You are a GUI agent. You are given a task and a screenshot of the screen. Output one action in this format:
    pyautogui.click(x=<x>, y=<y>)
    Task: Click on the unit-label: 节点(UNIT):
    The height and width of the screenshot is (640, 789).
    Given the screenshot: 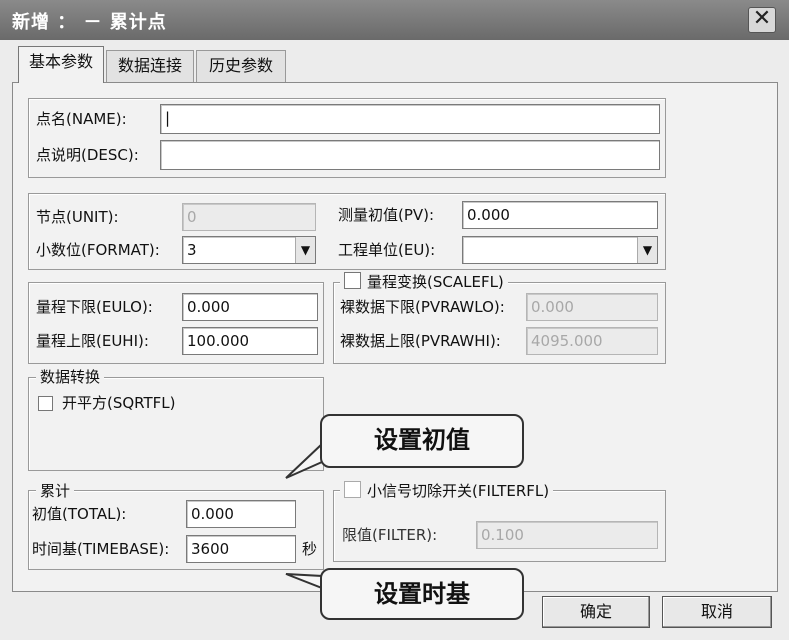 What is the action you would take?
    pyautogui.click(x=77, y=217)
    